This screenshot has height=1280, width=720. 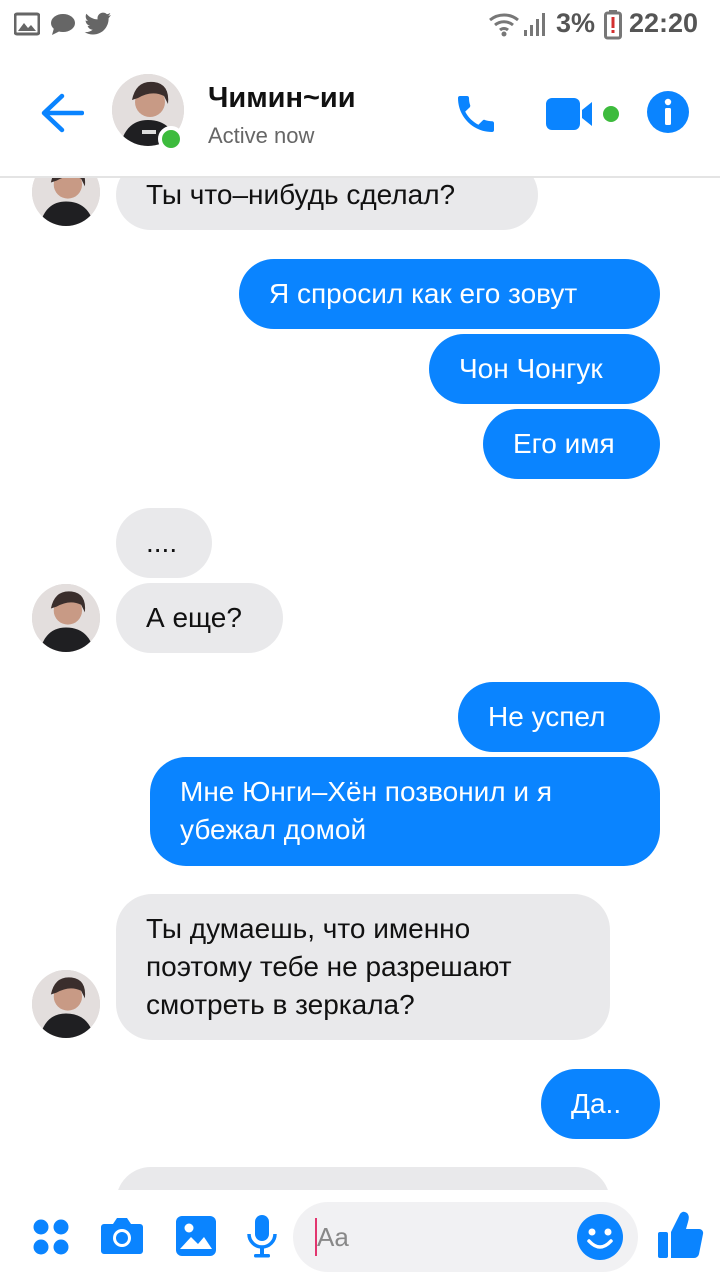 I want to click on message-bubble-outgoing: Чон Чонгук, so click(x=544, y=369).